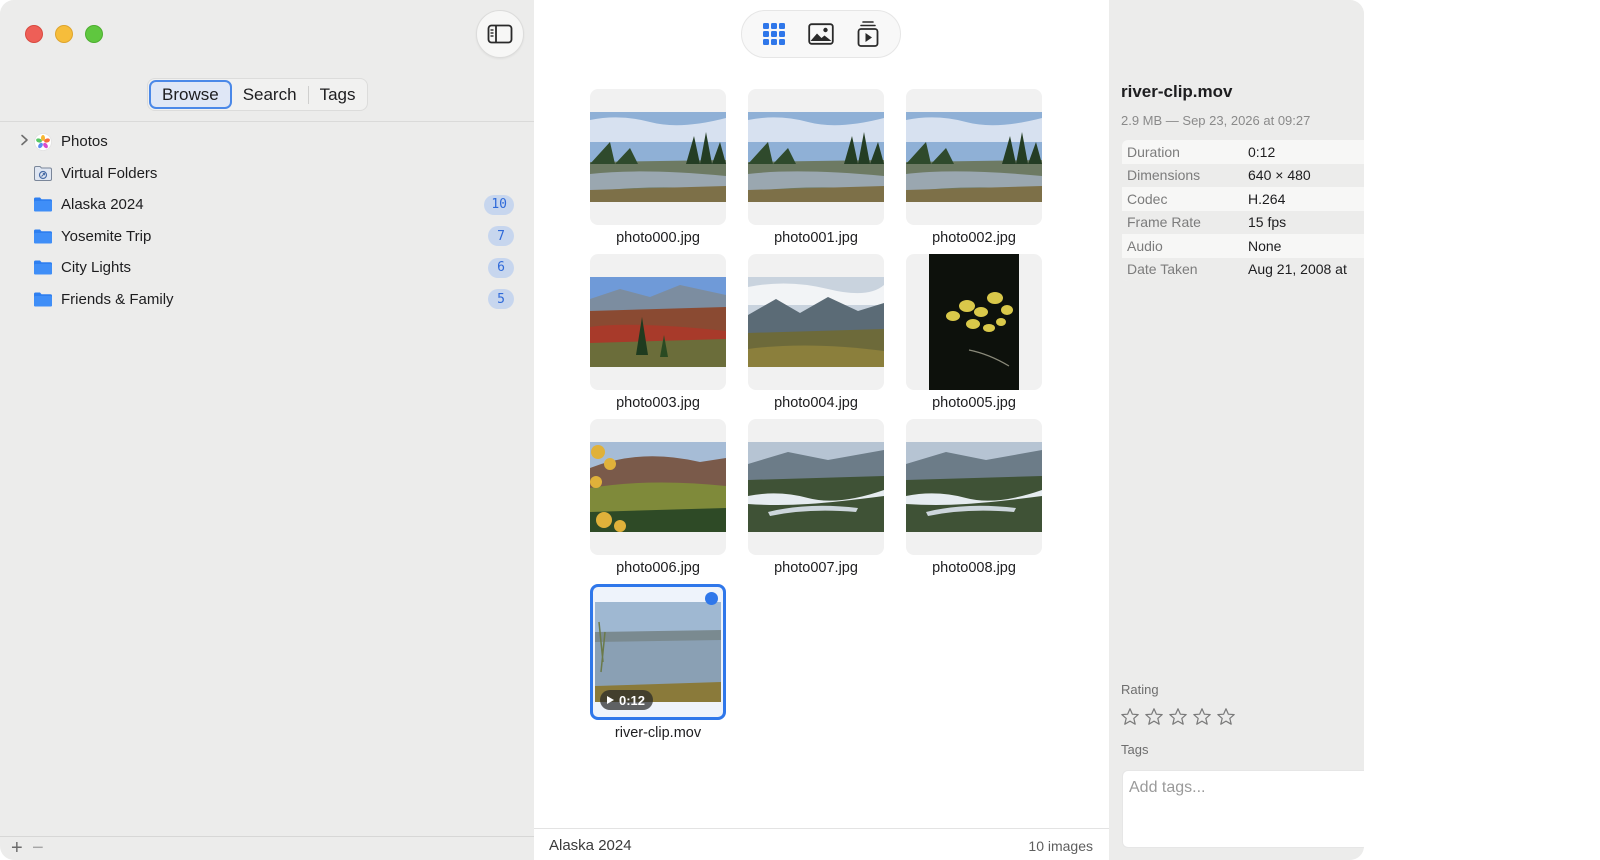  I want to click on sidebar-item-label: Alaska 2024, so click(102, 205).